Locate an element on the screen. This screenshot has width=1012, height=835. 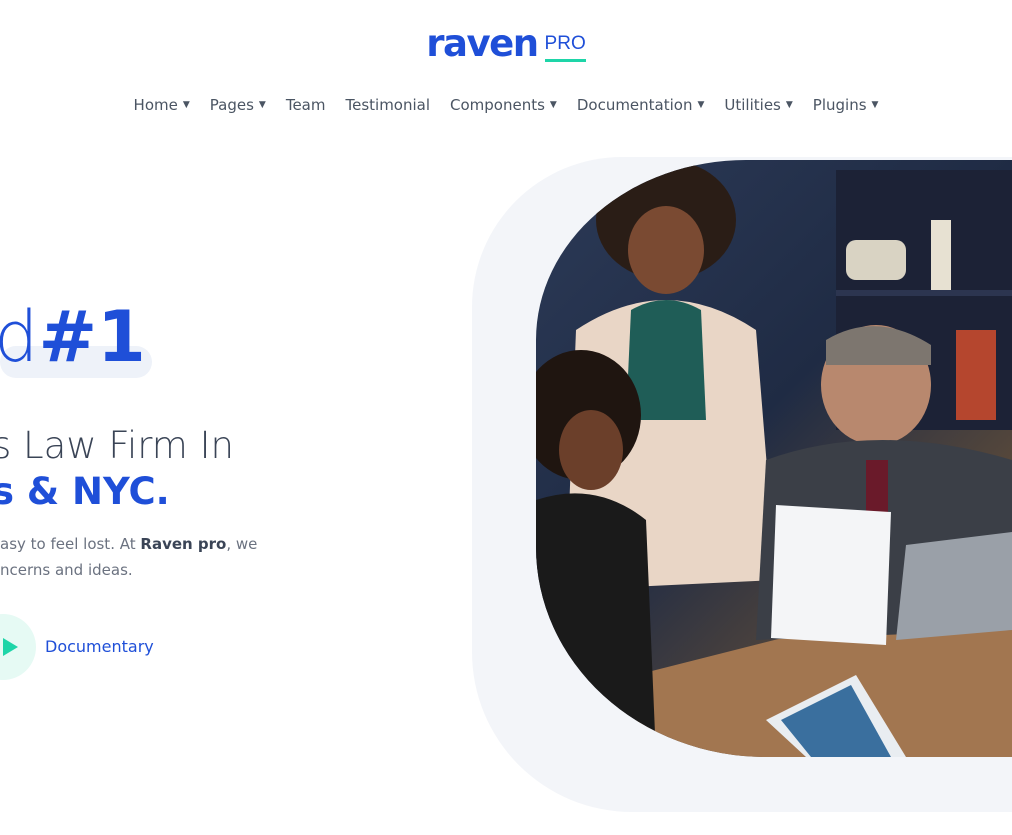
paragraph-text: , we is located at coordinates (242, 544).